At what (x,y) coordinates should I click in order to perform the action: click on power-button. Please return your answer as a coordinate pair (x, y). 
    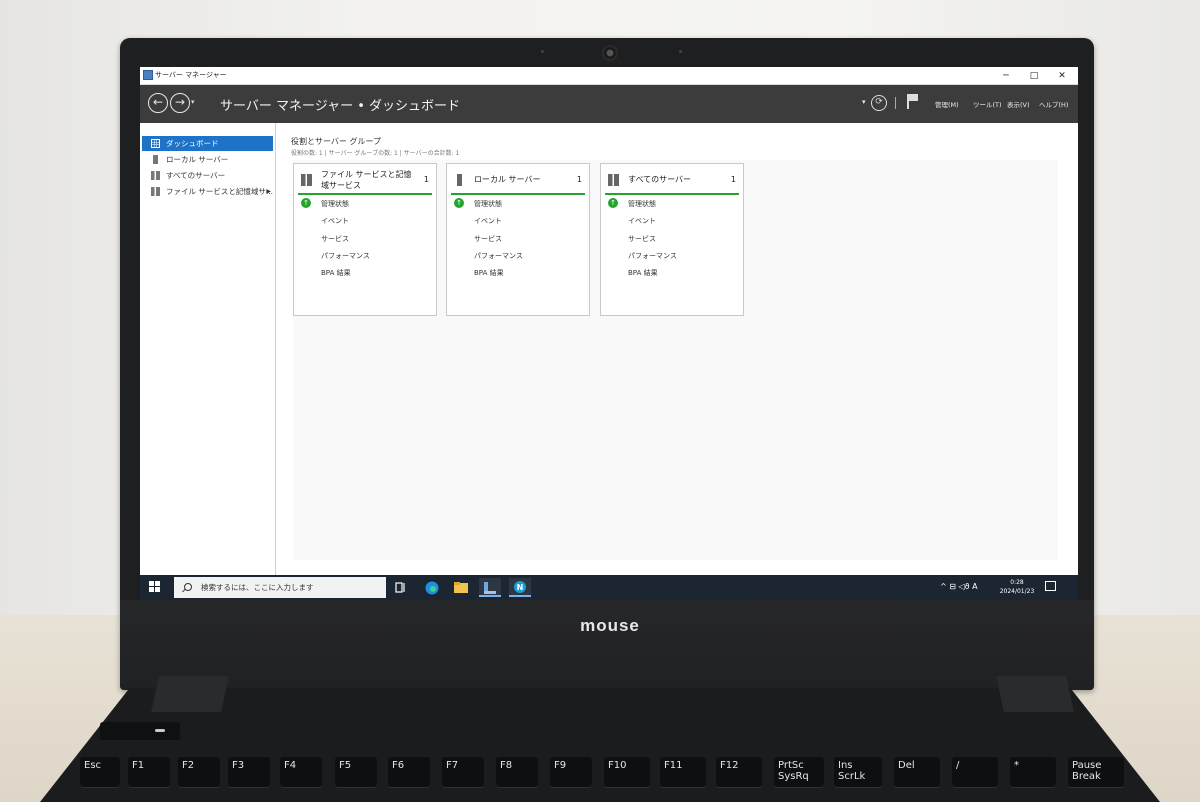
    Looking at the image, I should click on (140, 731).